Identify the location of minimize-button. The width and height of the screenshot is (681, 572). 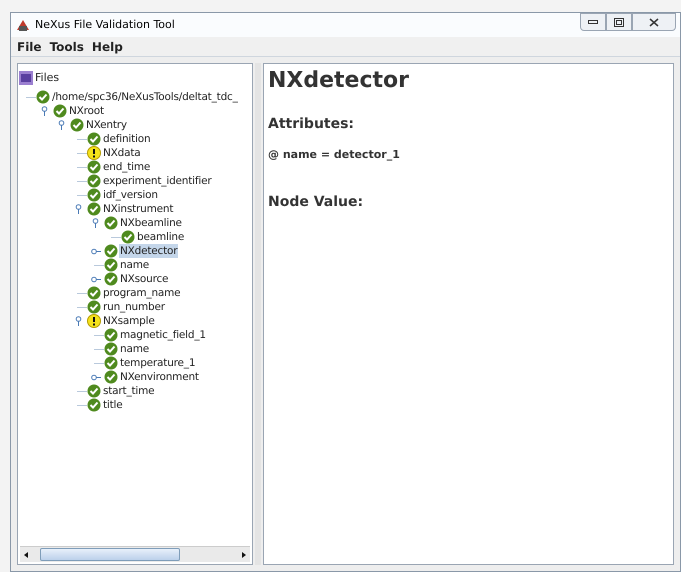
(593, 22).